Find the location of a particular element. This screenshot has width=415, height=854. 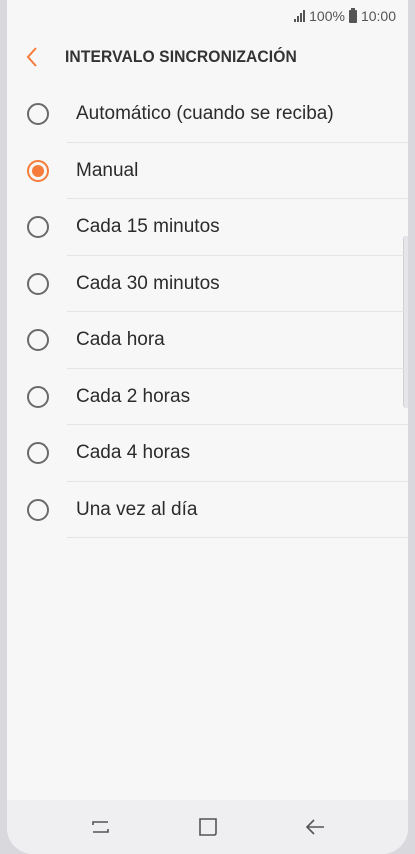

home-button is located at coordinates (208, 827).